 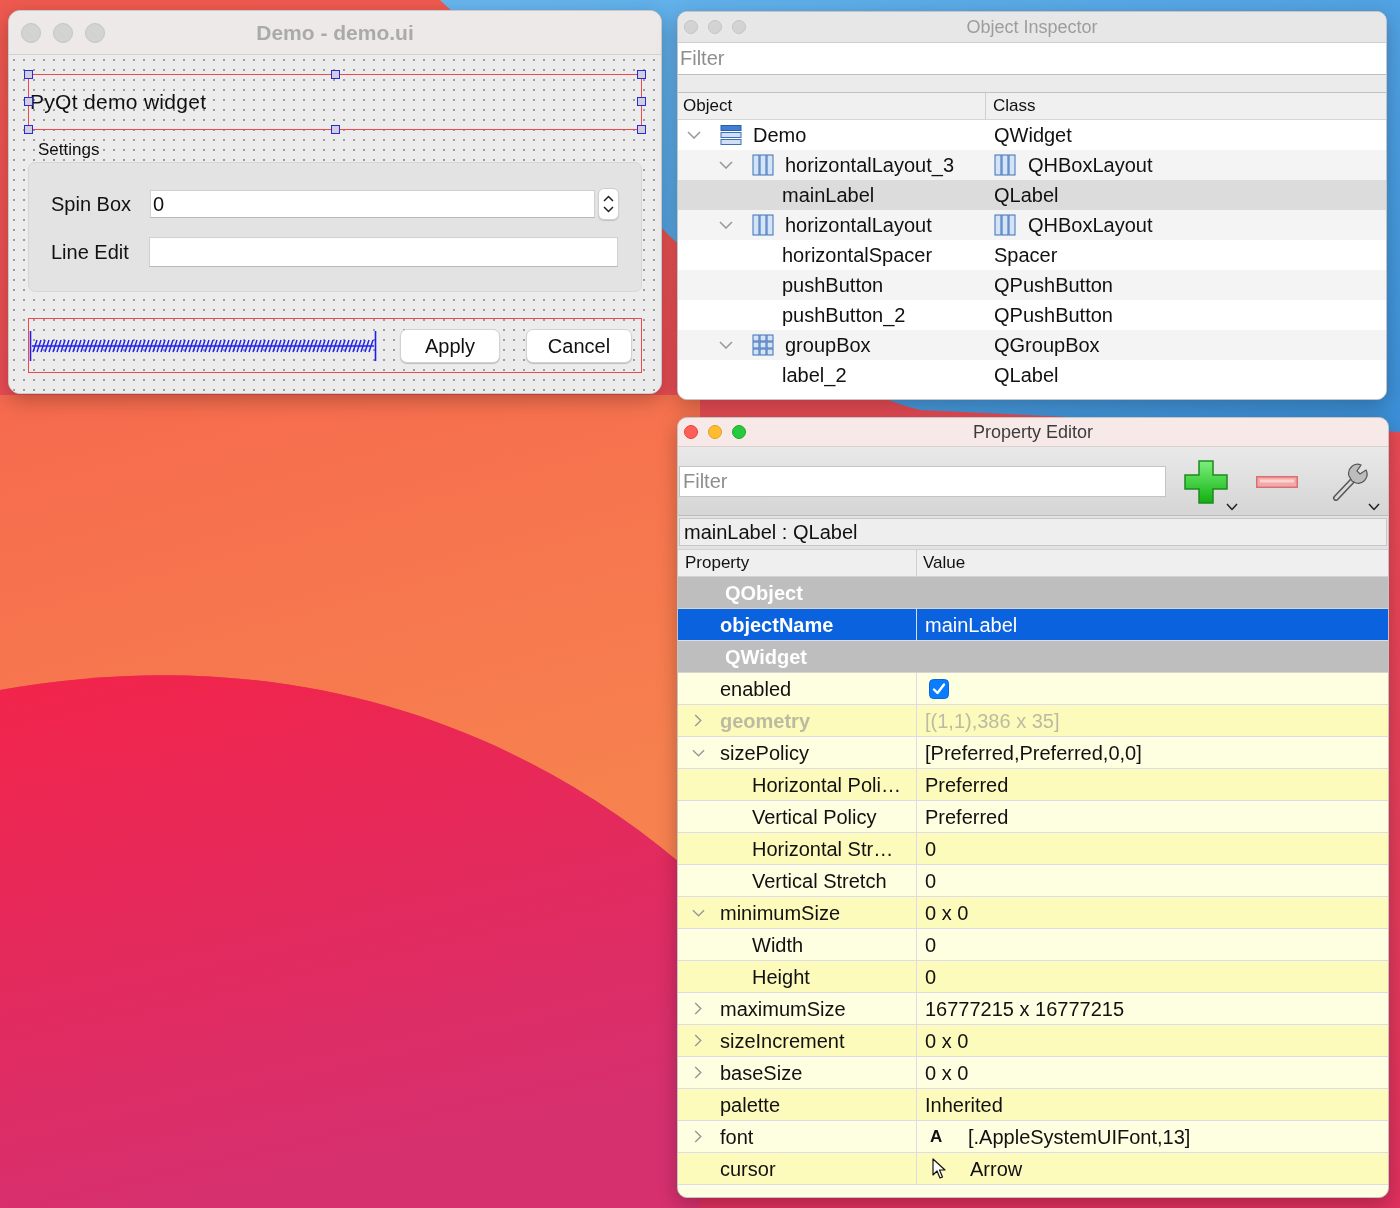 I want to click on class-name: QHBoxLayout, so click(x=1090, y=225).